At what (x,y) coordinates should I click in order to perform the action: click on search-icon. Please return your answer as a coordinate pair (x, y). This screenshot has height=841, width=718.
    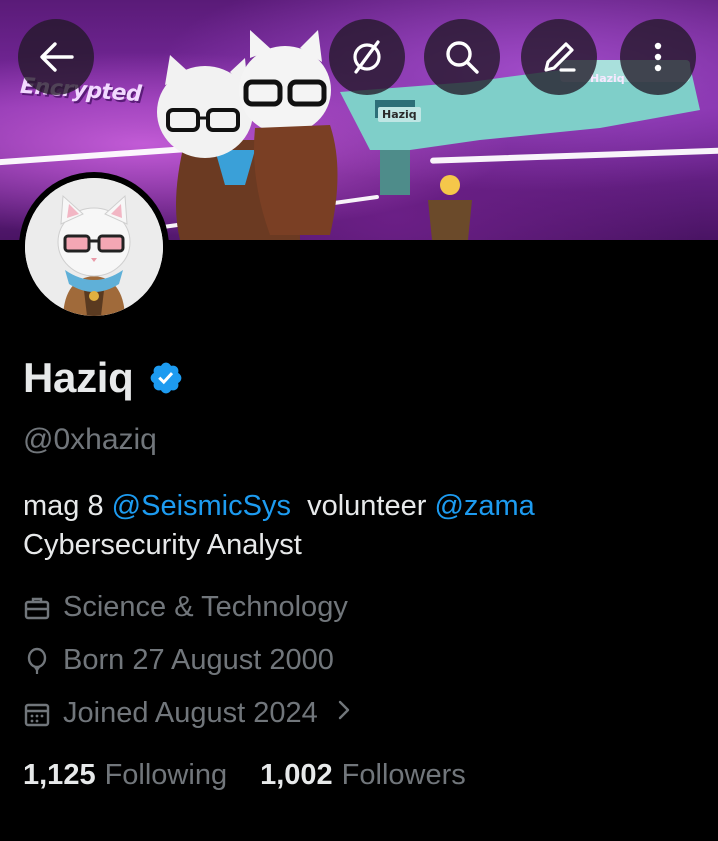
    Looking at the image, I should click on (462, 57).